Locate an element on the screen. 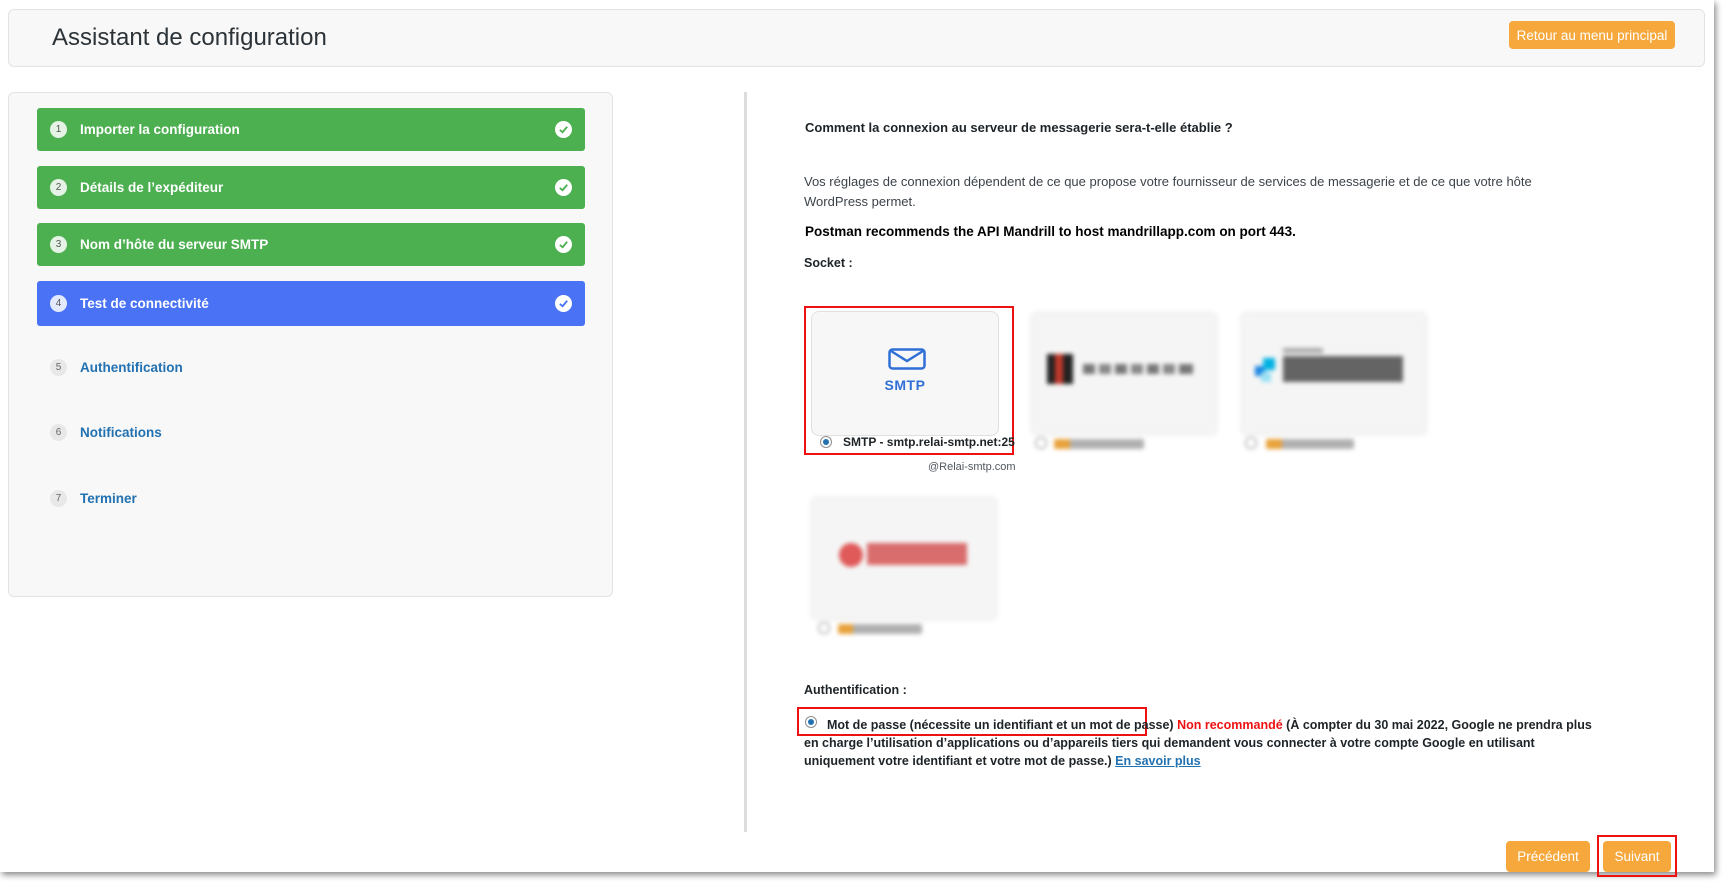 This screenshot has height=884, width=1727. socket-label: Socket : is located at coordinates (828, 263).